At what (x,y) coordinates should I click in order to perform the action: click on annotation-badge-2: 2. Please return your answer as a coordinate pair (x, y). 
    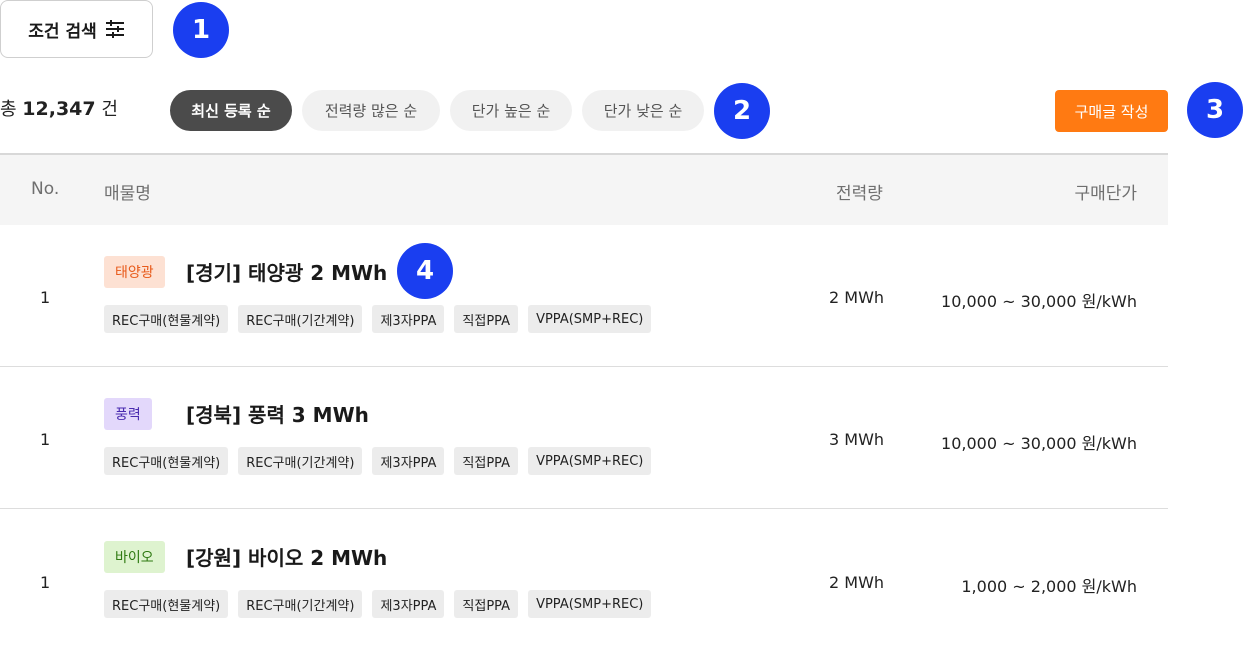
    Looking at the image, I should click on (742, 111).